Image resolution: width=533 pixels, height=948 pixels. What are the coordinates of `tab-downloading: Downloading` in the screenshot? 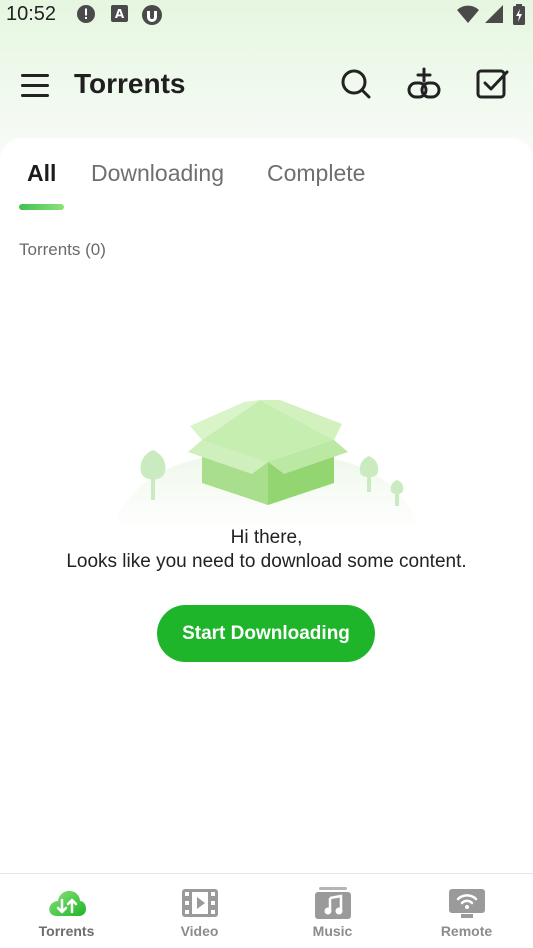 It's located at (157, 173).